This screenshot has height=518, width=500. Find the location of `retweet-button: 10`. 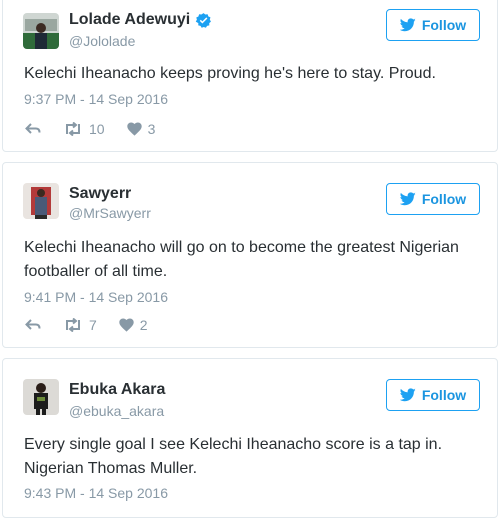

retweet-button: 10 is located at coordinates (84, 129).